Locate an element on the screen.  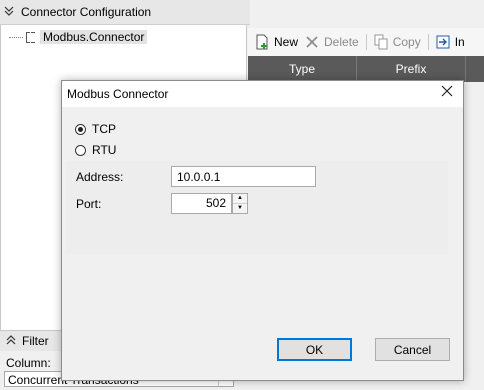
radio-tcp: TCP is located at coordinates (95, 129).